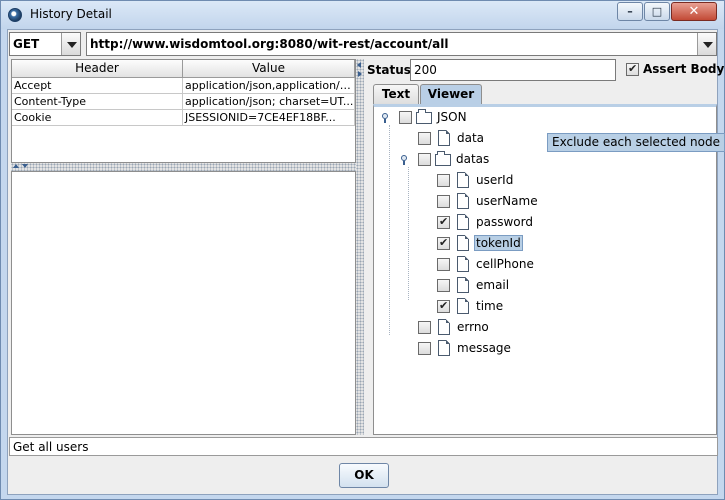 The height and width of the screenshot is (500, 725). I want to click on tree-node-cellphone: cellPhone, so click(476, 265).